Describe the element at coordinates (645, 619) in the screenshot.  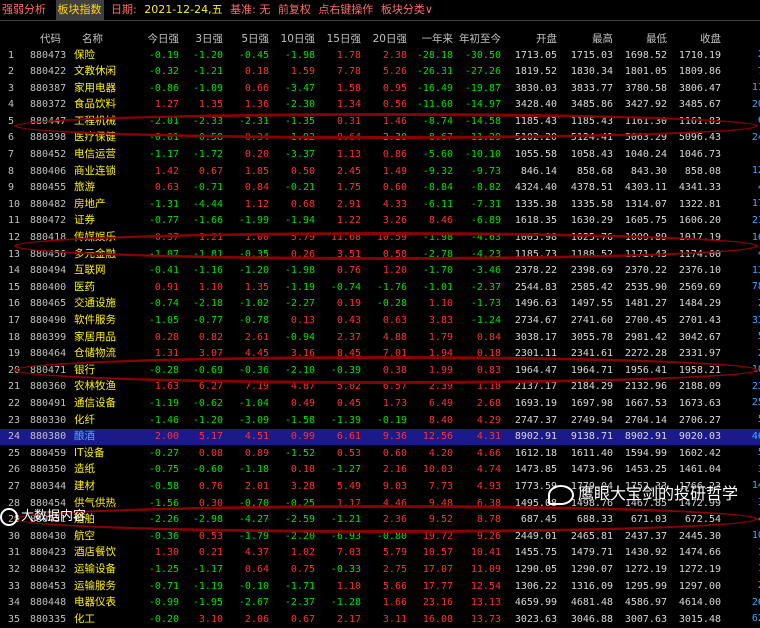
I see `cell-value: 3007.63` at that location.